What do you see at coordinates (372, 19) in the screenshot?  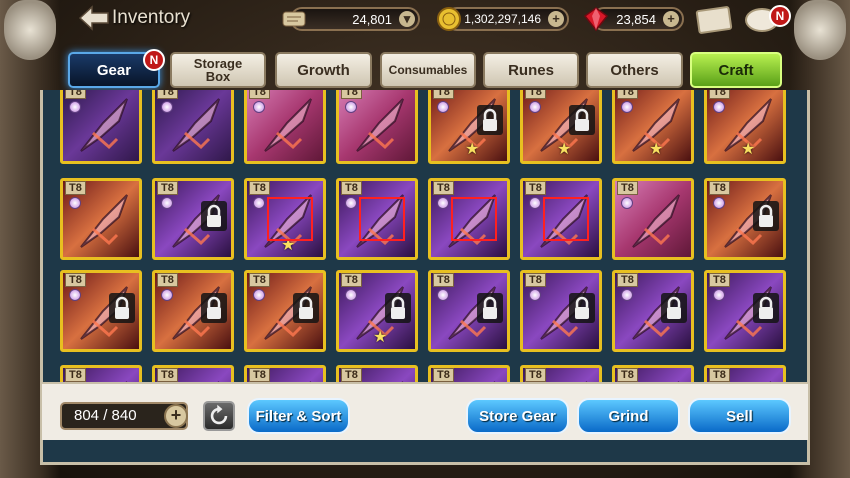 I see `scroll-count: 24,801` at bounding box center [372, 19].